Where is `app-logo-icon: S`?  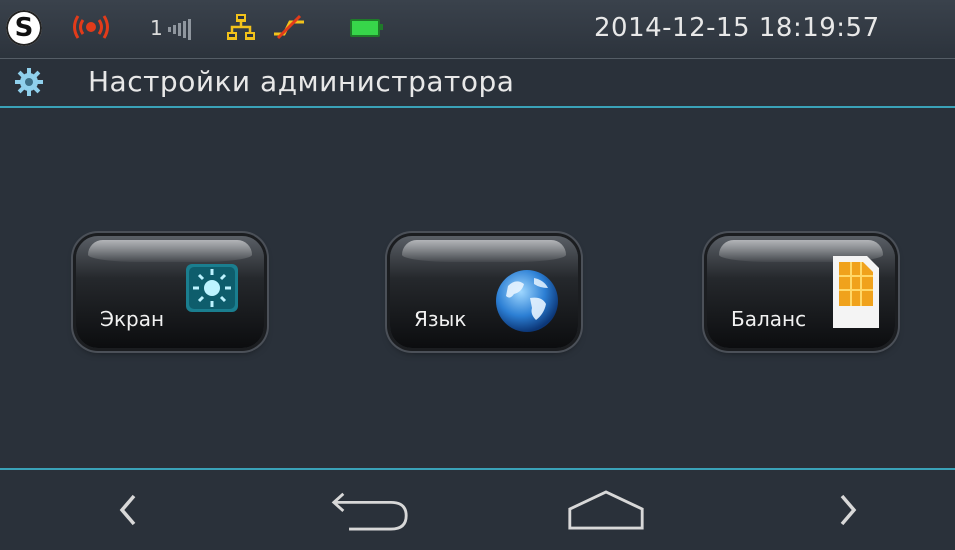 app-logo-icon: S is located at coordinates (24, 28).